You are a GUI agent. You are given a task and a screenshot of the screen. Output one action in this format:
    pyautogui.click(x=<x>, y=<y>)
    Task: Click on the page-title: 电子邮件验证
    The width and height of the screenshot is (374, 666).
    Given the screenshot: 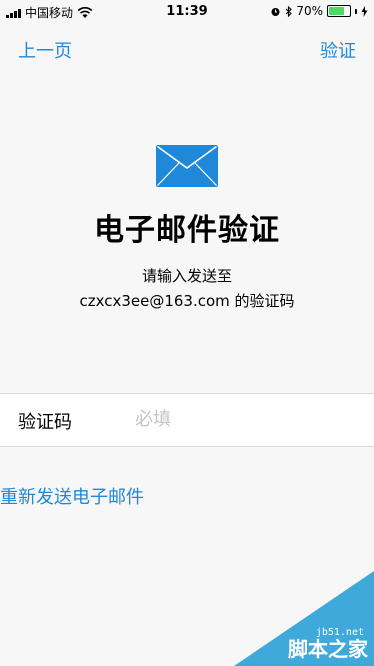 What is the action you would take?
    pyautogui.click(x=187, y=230)
    